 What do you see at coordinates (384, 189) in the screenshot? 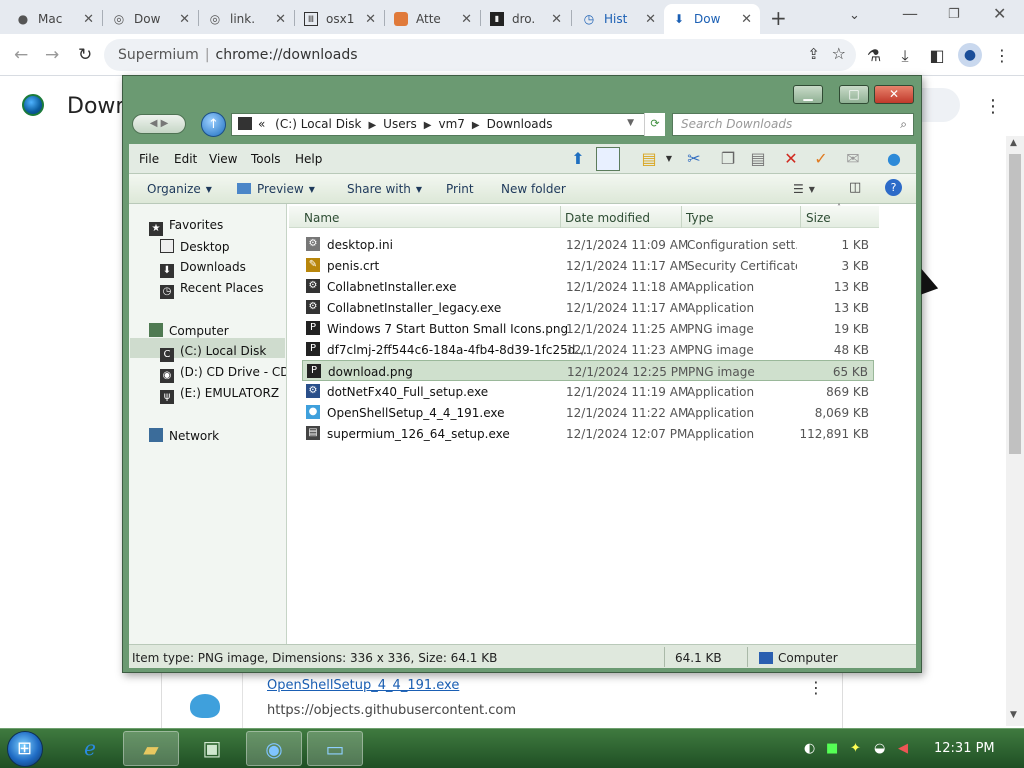
I see `share-with-button: Share with ▼` at bounding box center [384, 189].